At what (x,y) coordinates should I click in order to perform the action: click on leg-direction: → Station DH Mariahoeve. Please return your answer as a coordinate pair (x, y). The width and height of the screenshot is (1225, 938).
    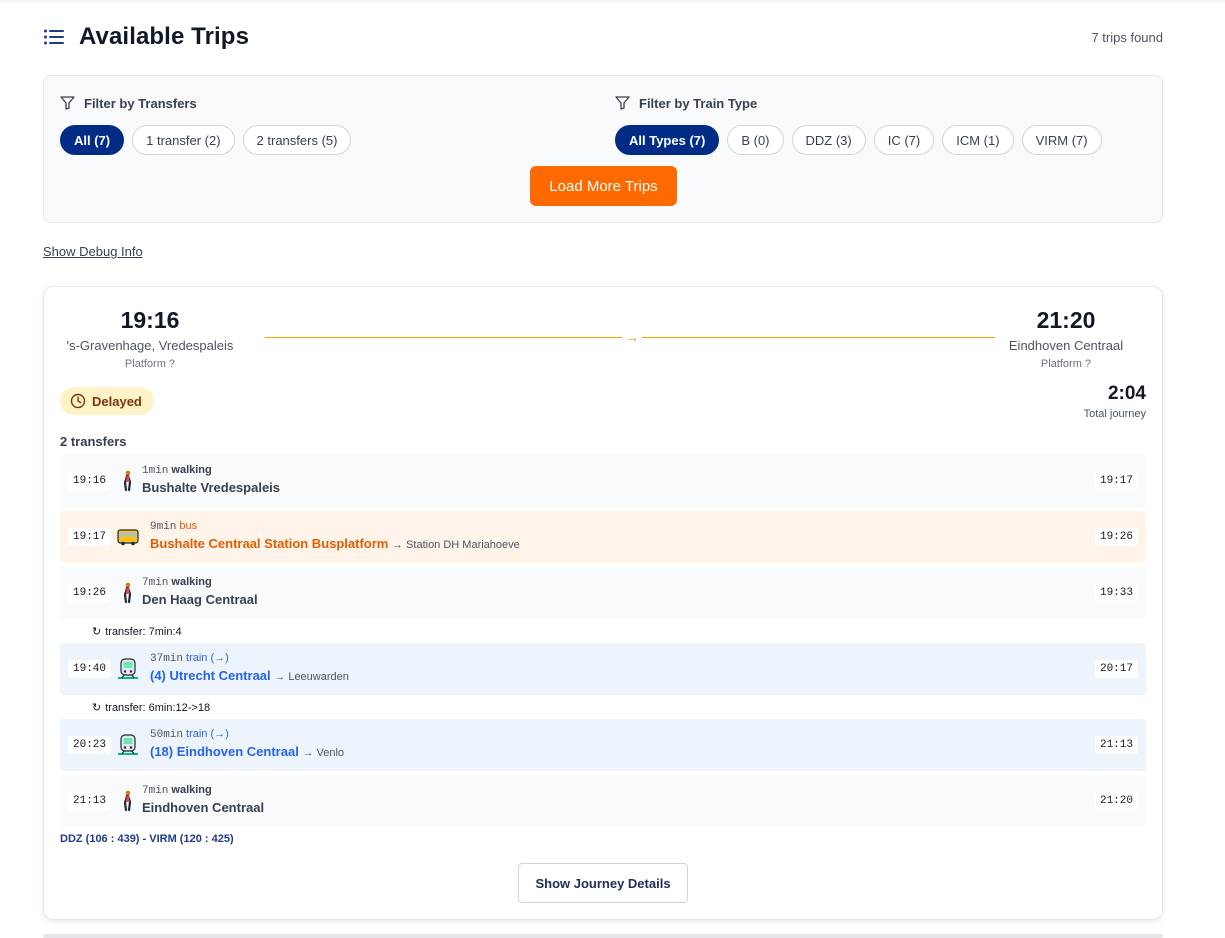
    Looking at the image, I should click on (456, 545).